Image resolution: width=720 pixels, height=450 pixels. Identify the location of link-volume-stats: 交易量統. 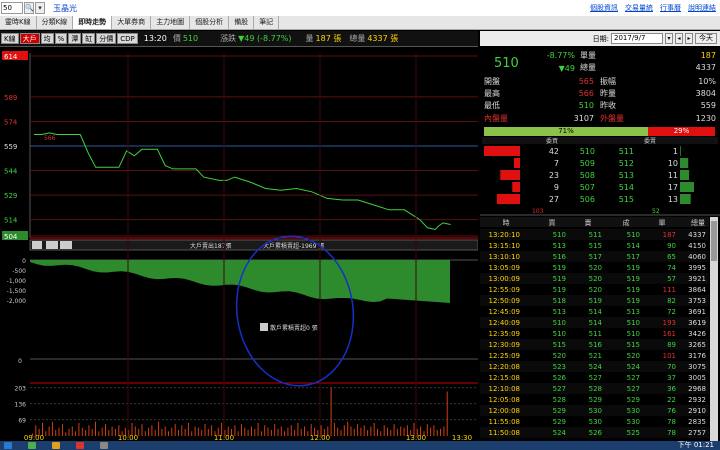
(639, 8).